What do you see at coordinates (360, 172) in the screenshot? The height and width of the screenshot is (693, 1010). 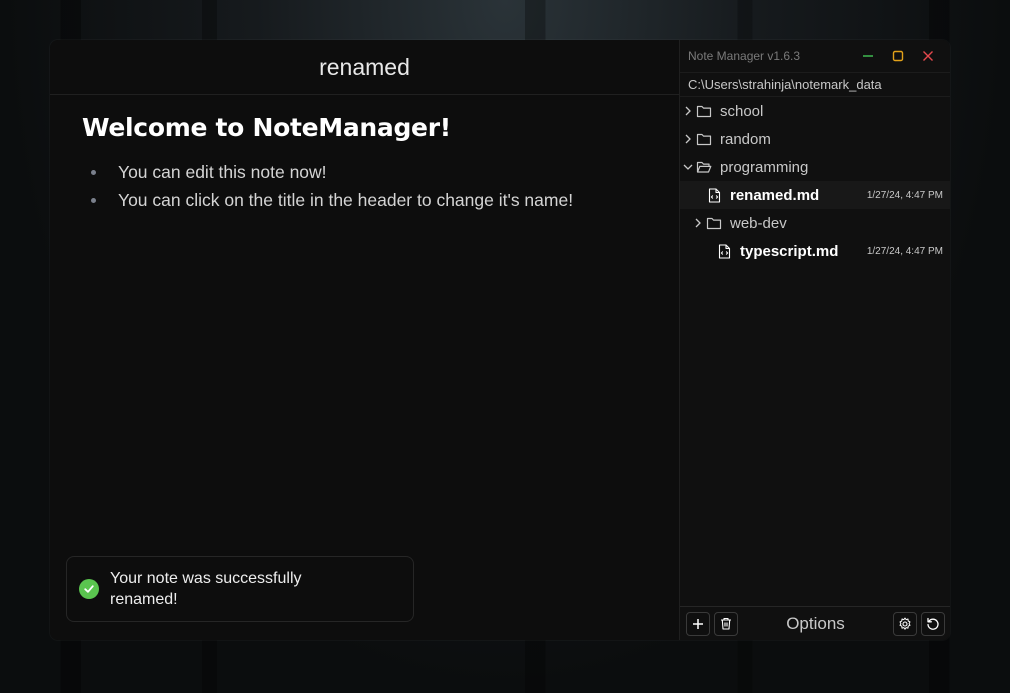 I see `note-bullet: You can edit this note now!` at bounding box center [360, 172].